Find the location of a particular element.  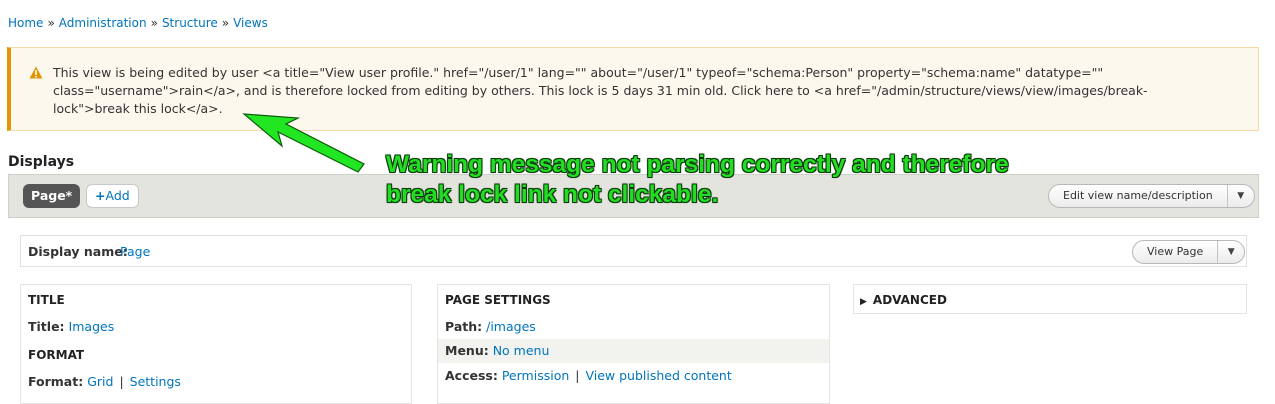

title-section-header: TITLE is located at coordinates (46, 300).